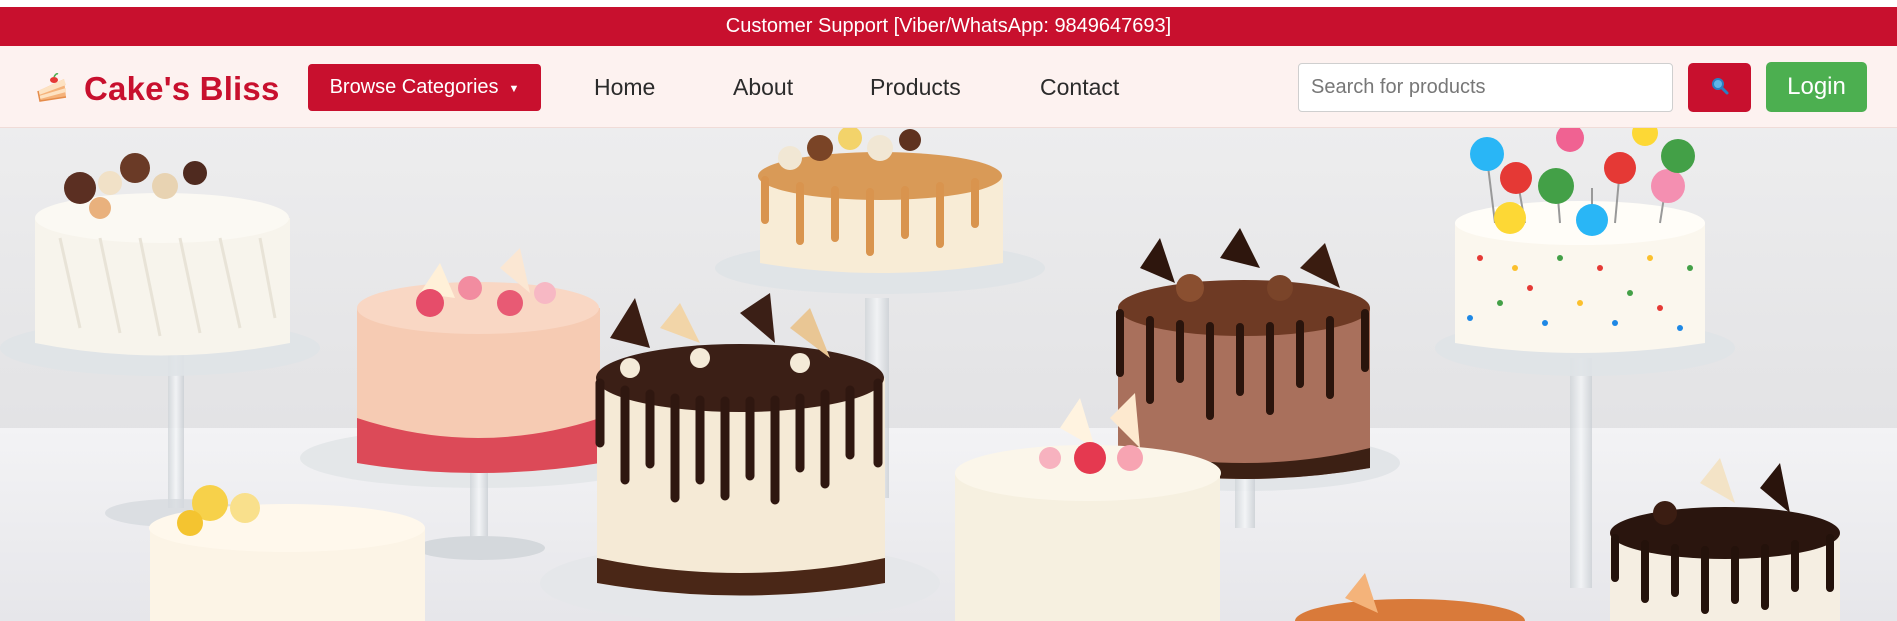  I want to click on nav-link-home: Home, so click(624, 87).